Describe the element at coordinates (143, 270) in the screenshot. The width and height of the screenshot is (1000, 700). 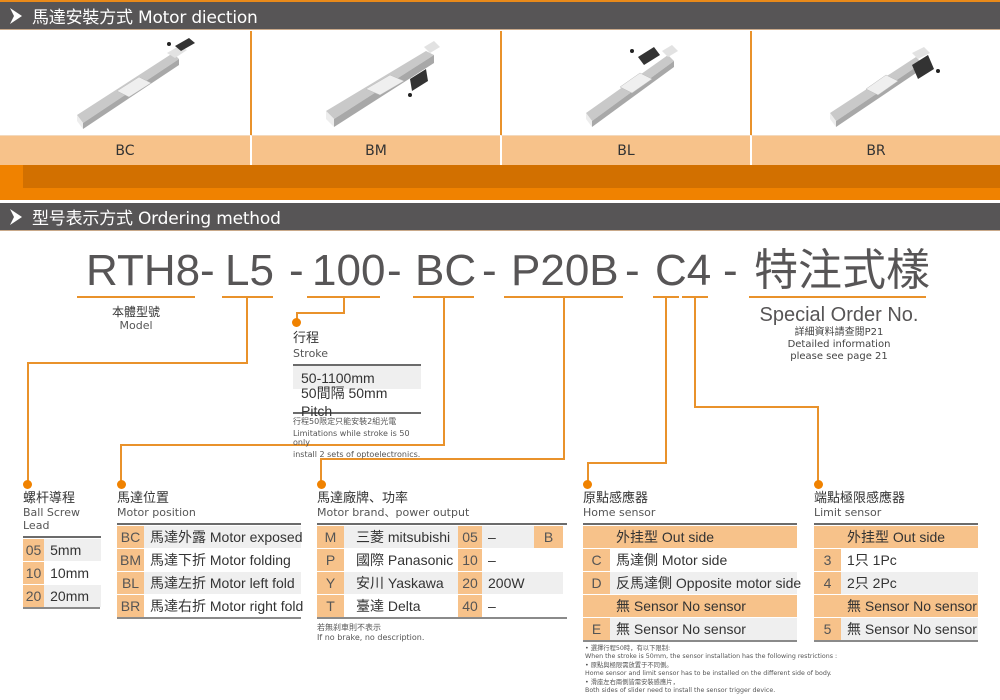
I see `code-model: RTH8` at that location.